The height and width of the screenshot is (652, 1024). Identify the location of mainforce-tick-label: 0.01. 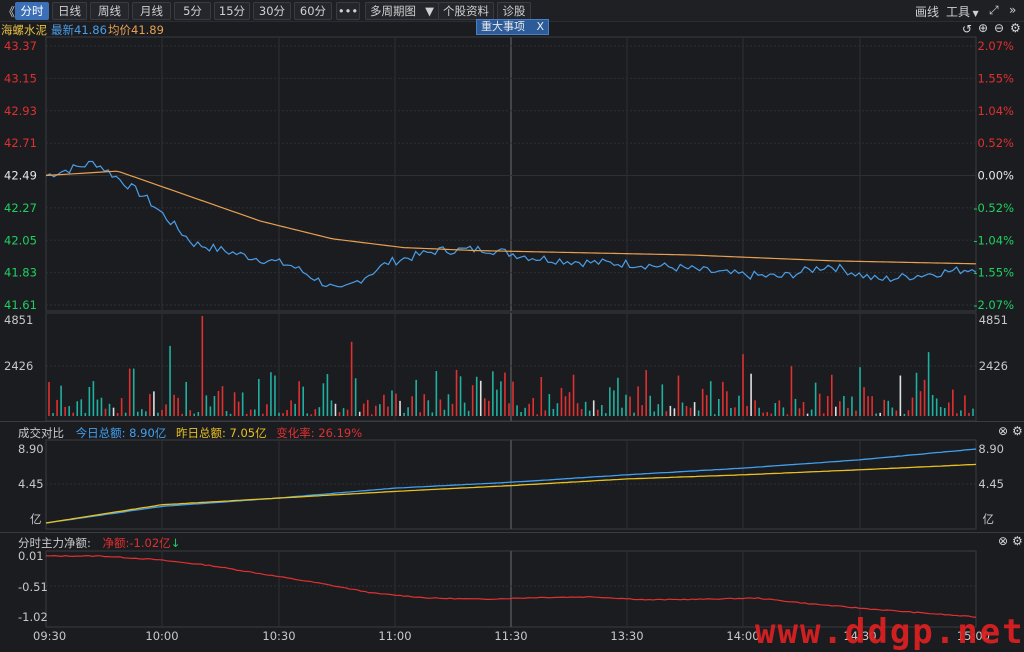
(31, 556).